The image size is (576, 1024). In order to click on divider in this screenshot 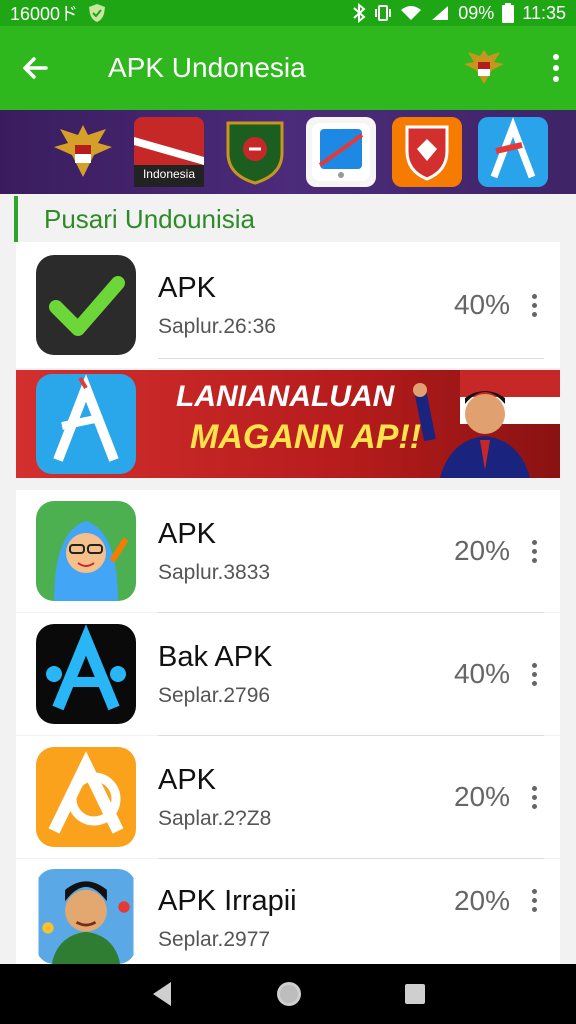, I will do `click(351, 358)`.